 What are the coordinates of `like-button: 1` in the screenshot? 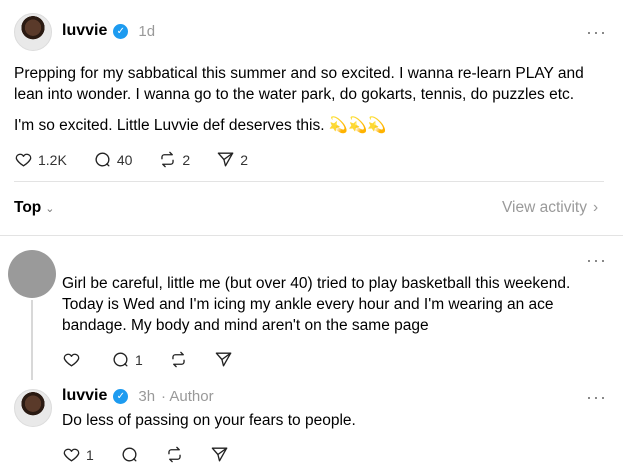 It's located at (78, 454).